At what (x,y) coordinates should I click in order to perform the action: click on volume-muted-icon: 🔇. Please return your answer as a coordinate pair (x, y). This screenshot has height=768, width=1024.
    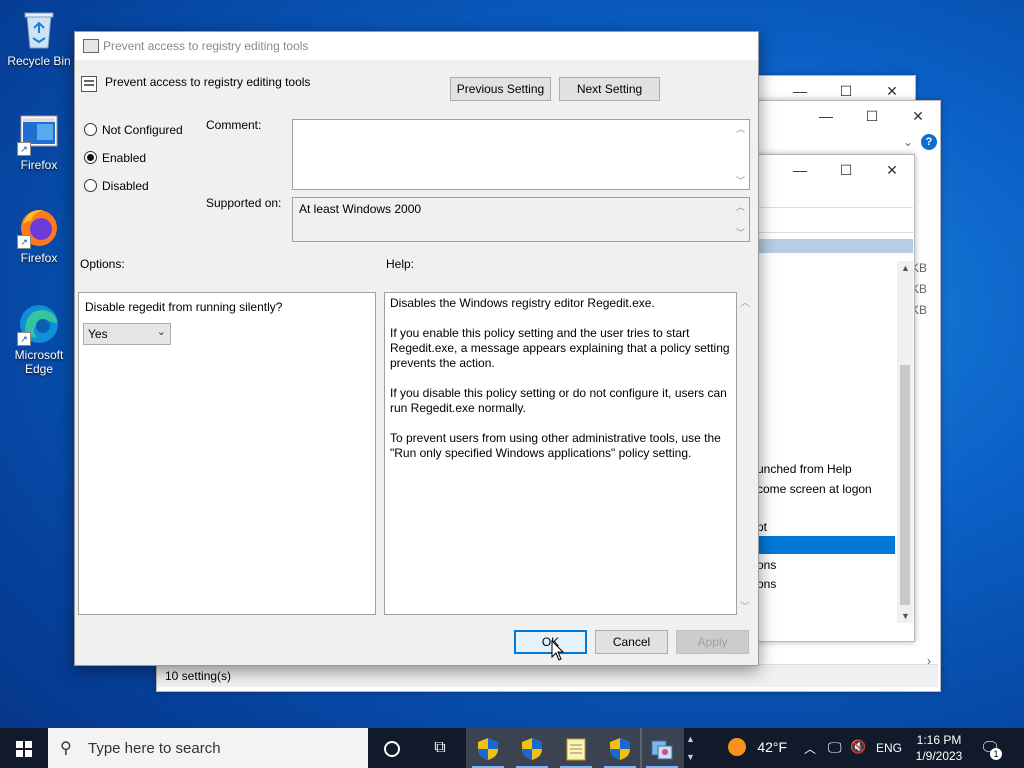
    Looking at the image, I should click on (858, 747).